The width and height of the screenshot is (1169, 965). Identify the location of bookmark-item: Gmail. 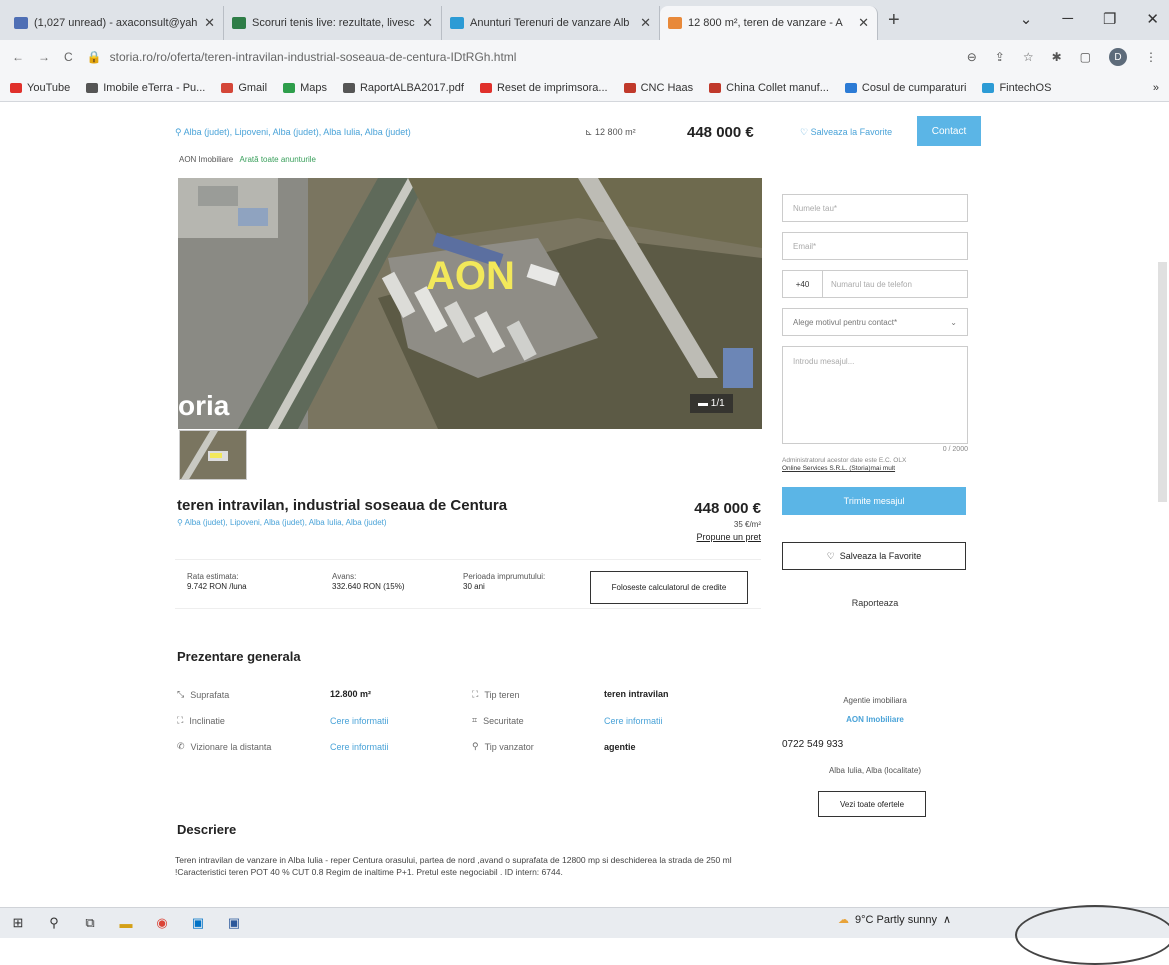
(244, 88).